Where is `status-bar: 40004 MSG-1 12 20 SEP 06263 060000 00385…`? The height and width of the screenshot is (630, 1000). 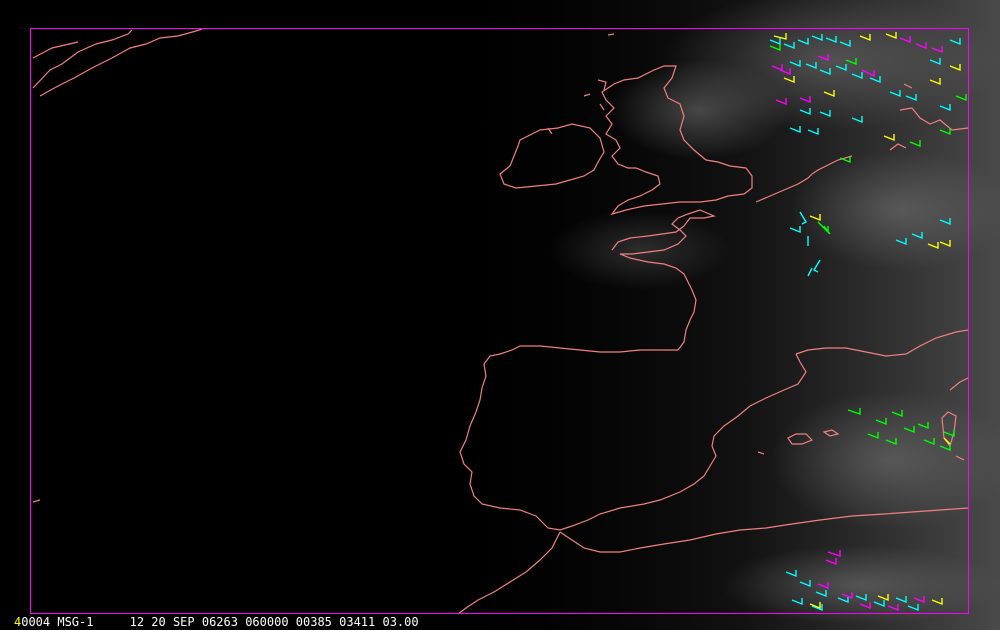 status-bar: 40004 MSG-1 12 20 SEP 06263 060000 00385… is located at coordinates (216, 622).